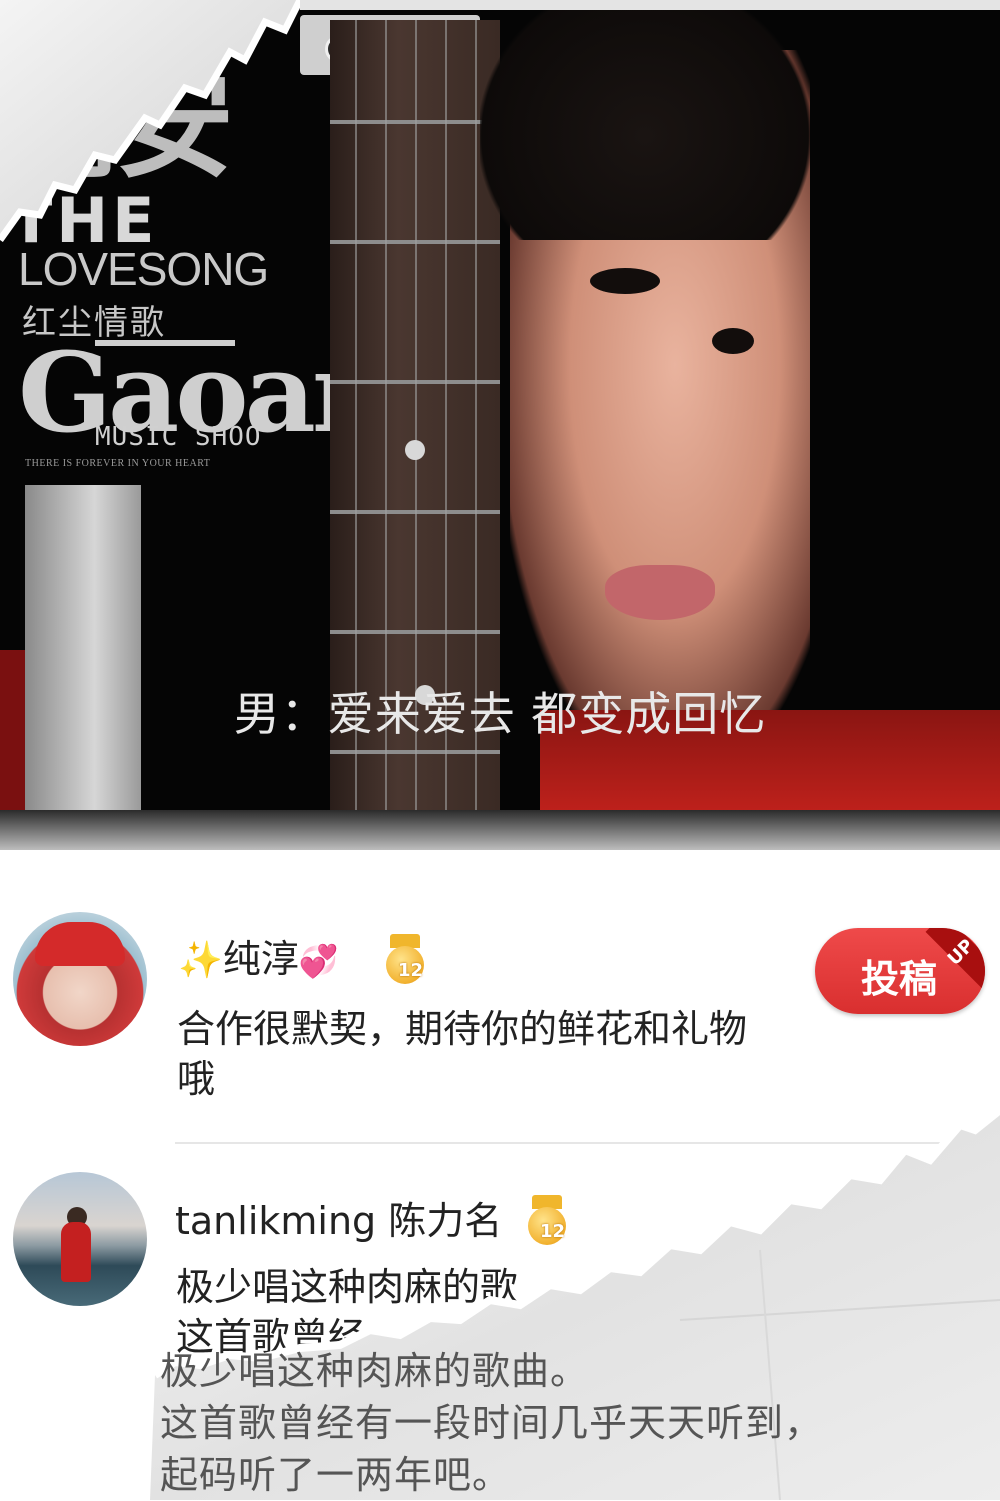  I want to click on quote-text: 极少唱这种肉麻的歌曲。 这首歌曾经有一段时间几乎天天听到， 起码听了一两年吧。, so click(492, 1423).